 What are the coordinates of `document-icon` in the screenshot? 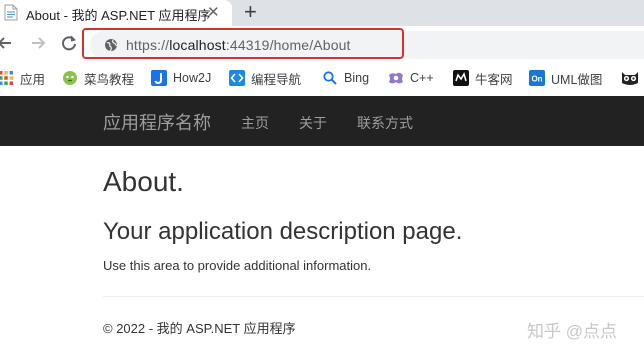 It's located at (11, 12).